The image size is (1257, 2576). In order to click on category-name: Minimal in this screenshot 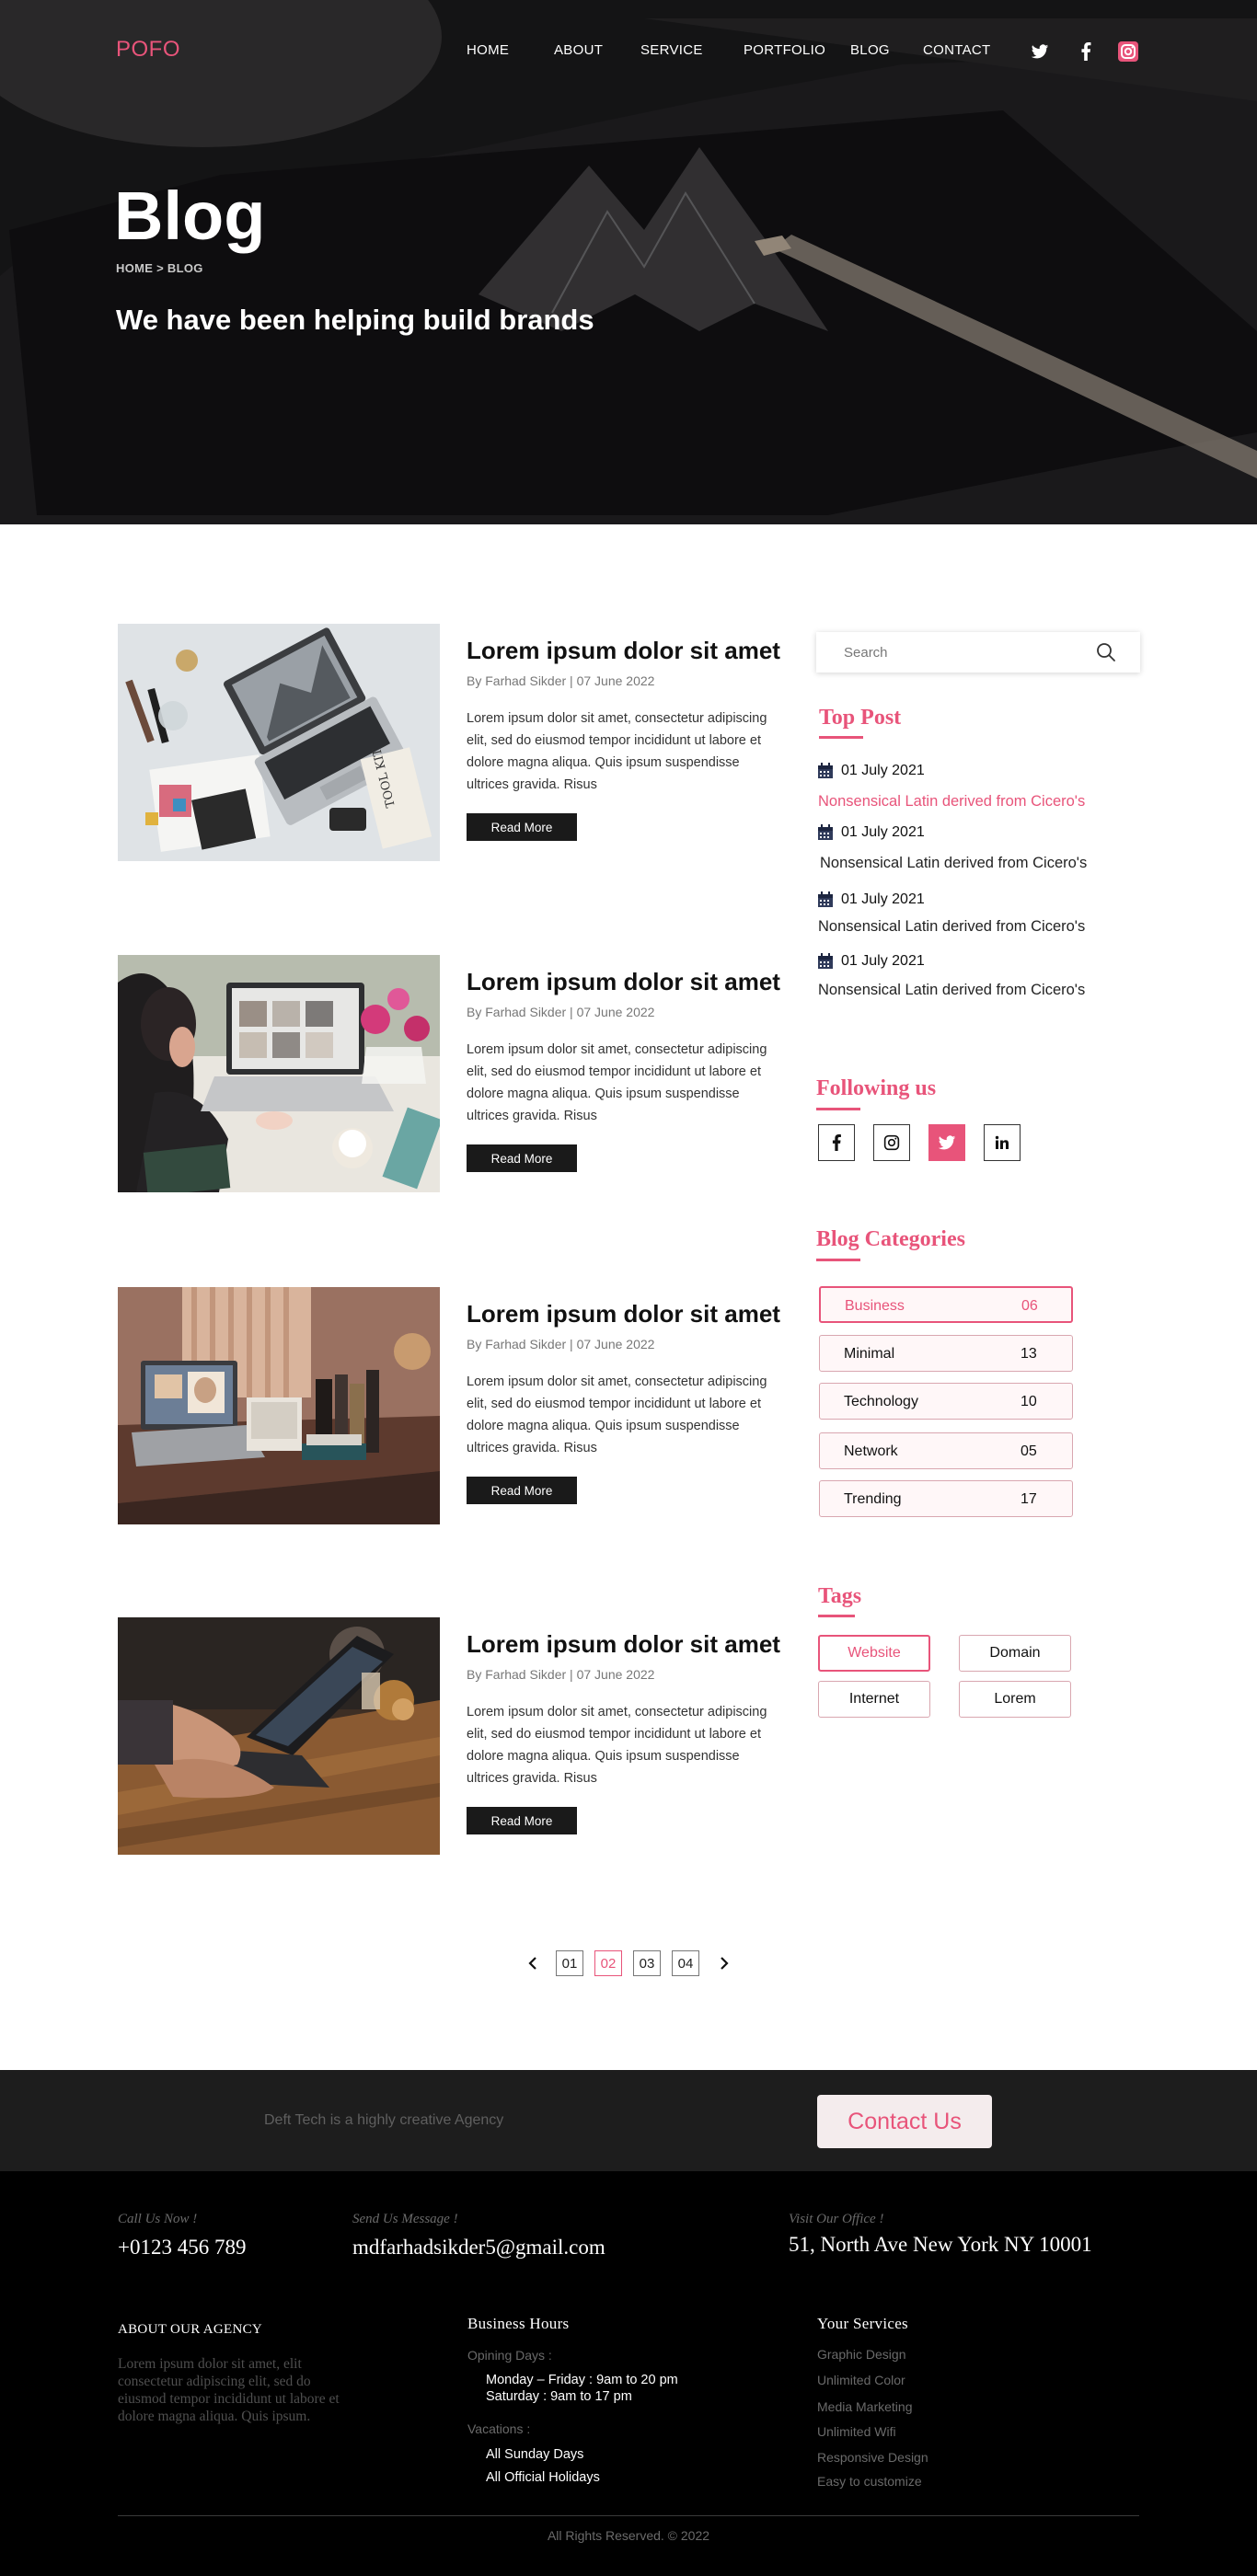, I will do `click(869, 1354)`.